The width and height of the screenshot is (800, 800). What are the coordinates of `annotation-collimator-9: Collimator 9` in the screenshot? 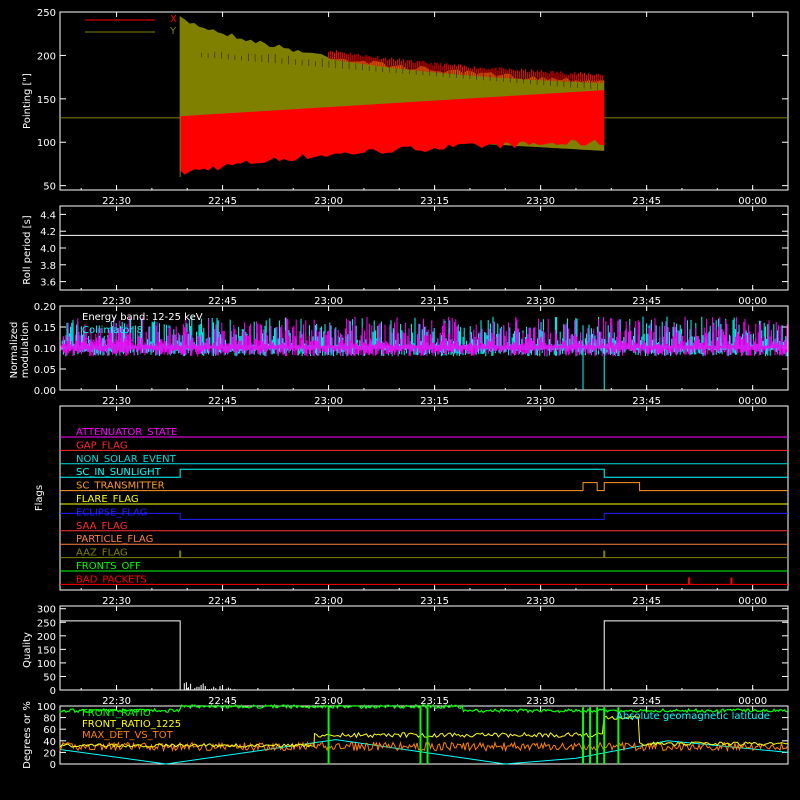 It's located at (112, 342).